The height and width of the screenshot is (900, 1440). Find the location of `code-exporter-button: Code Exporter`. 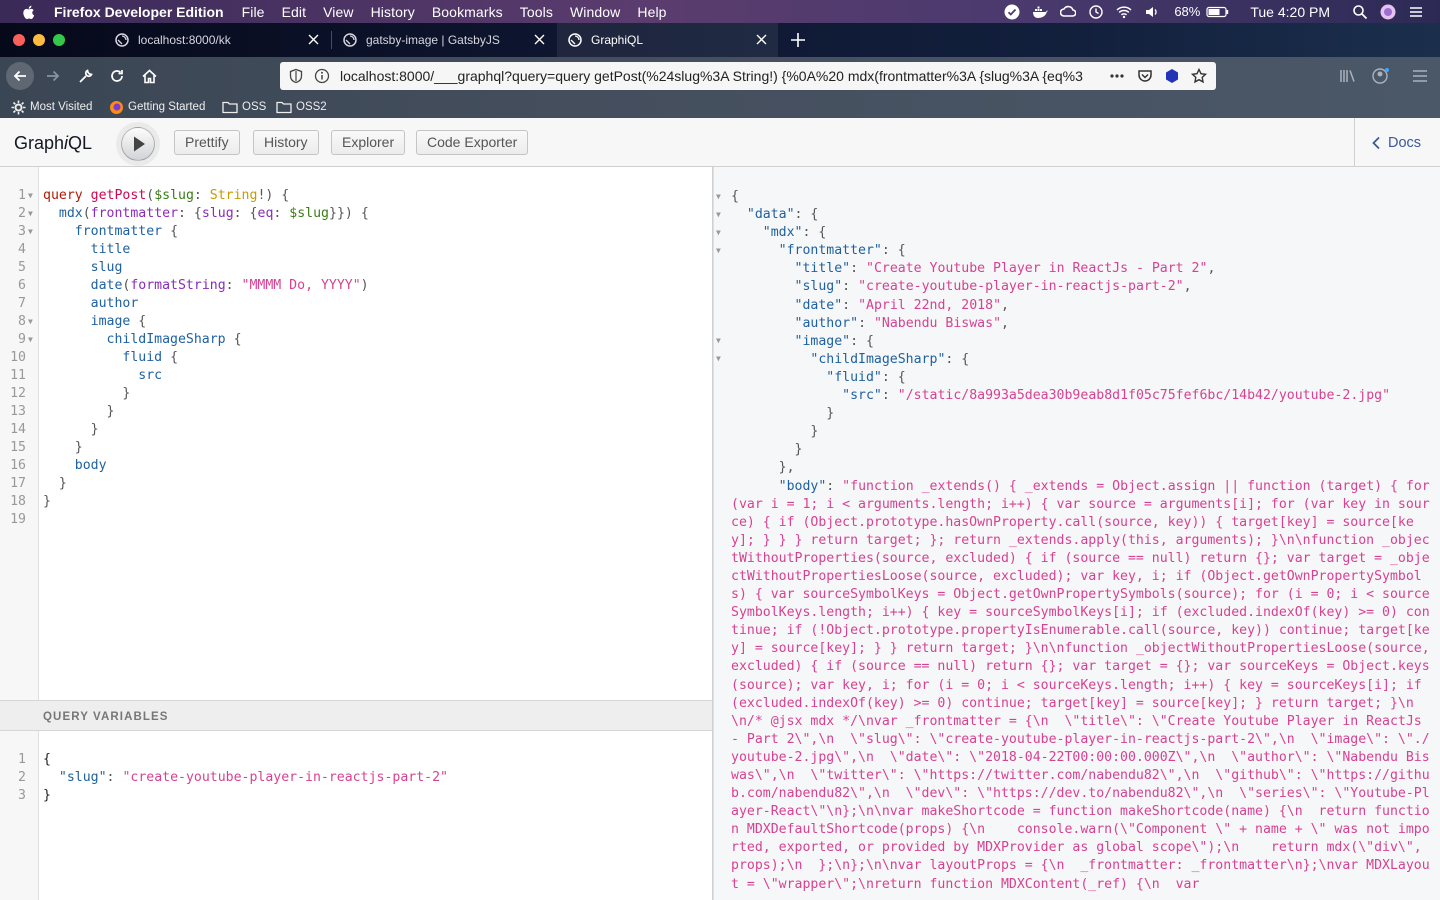

code-exporter-button: Code Exporter is located at coordinates (472, 142).